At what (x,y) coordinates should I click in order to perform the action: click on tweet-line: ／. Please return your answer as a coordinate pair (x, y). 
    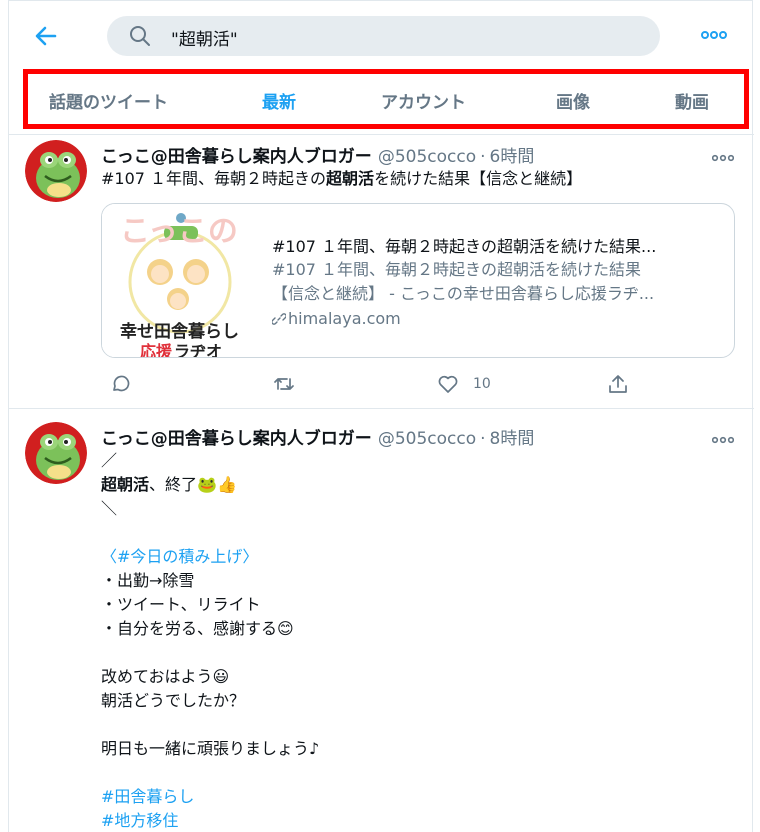
    Looking at the image, I should click on (109, 460).